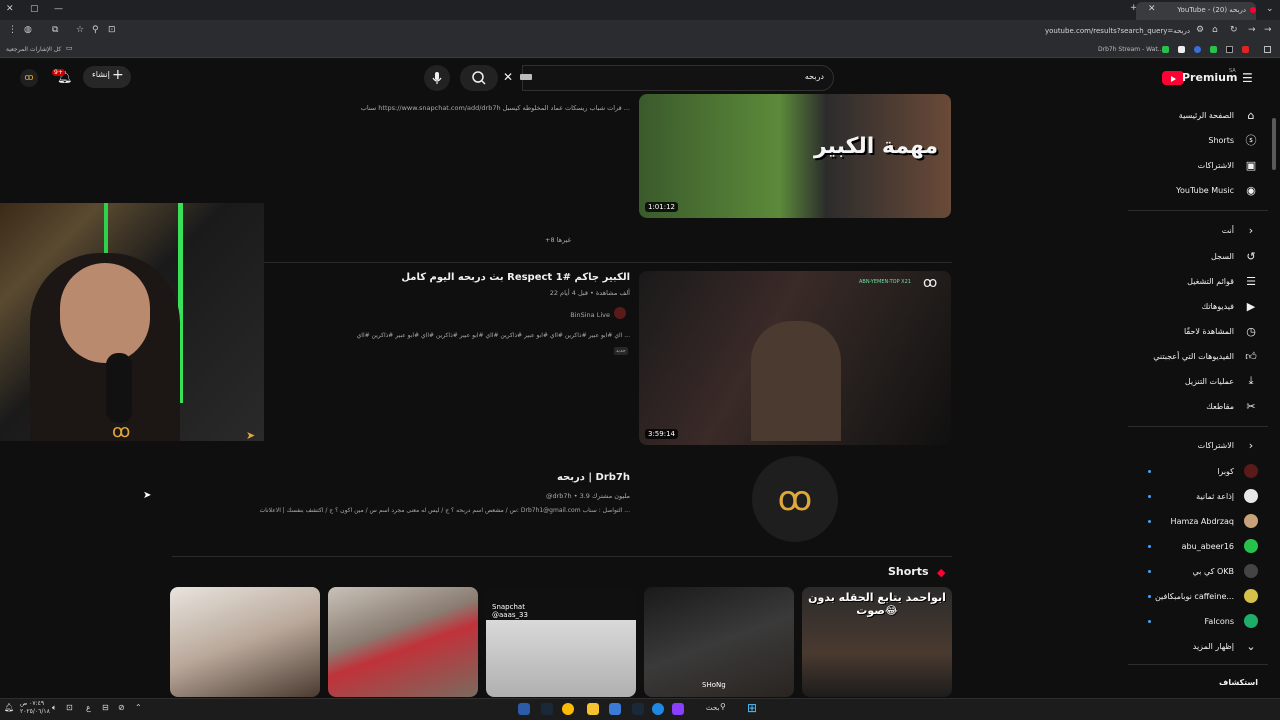 The image size is (1280, 720). I want to click on apps-icon, so click(1267, 49).